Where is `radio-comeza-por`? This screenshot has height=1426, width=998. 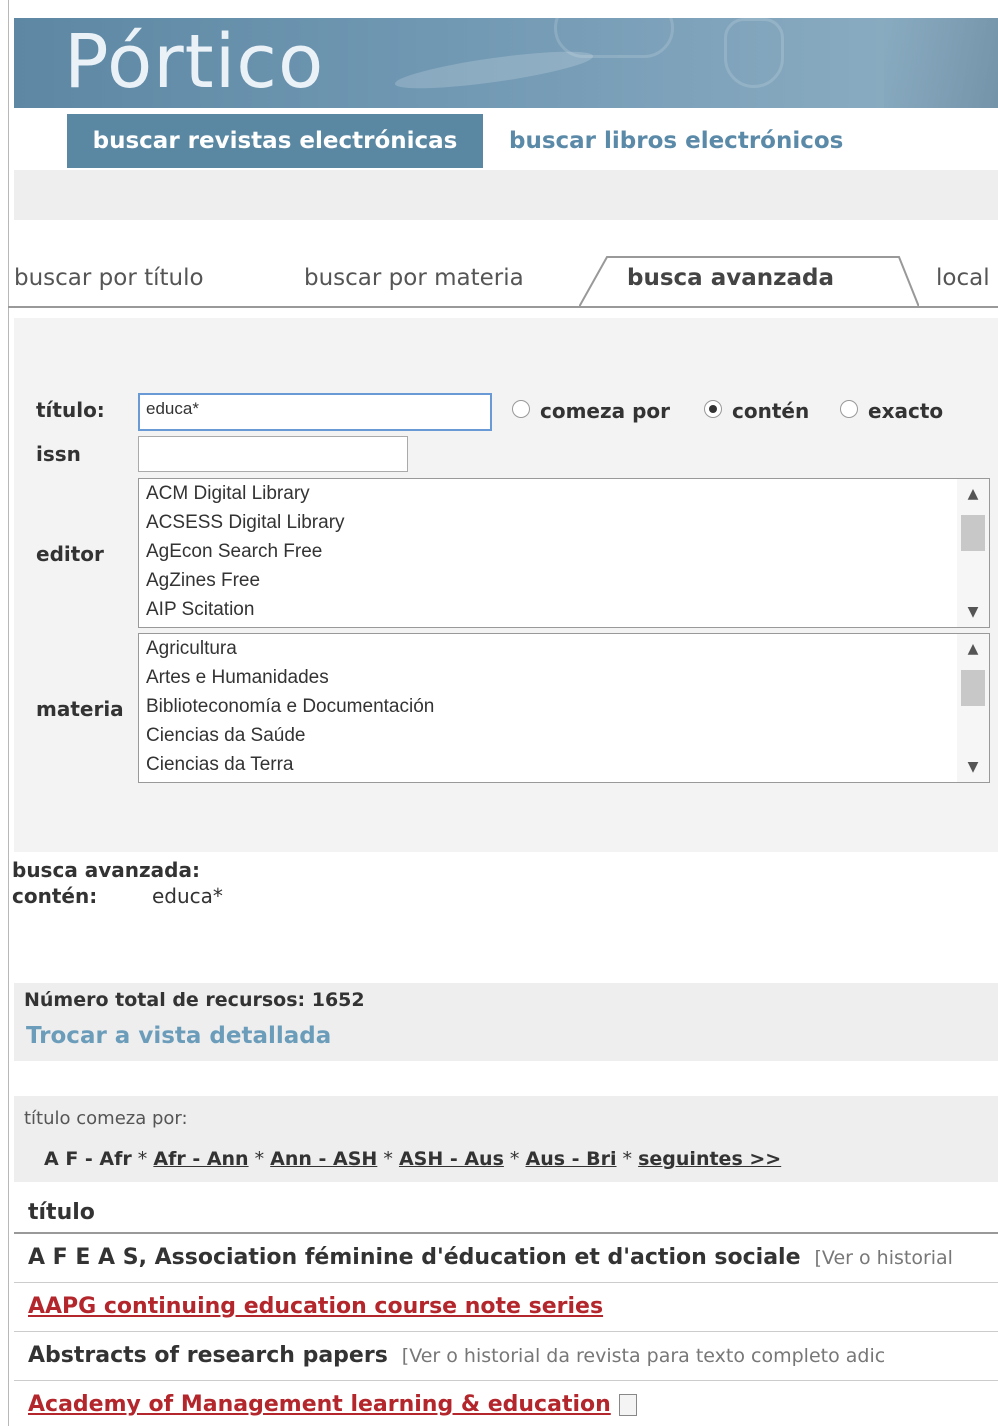 radio-comeza-por is located at coordinates (521, 409).